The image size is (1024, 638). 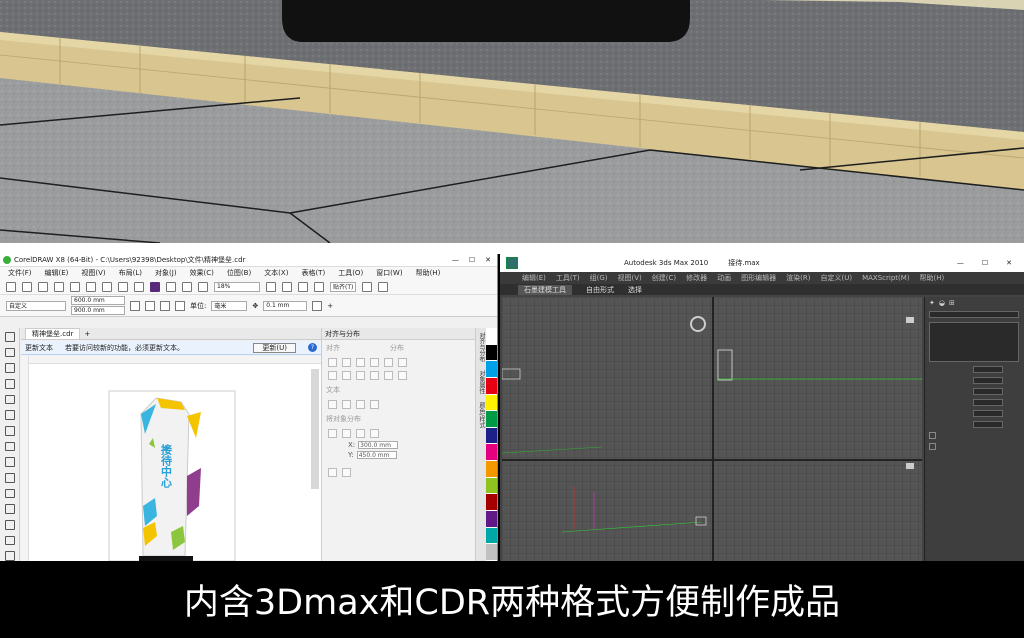 What do you see at coordinates (360, 375) in the screenshot?
I see `align-bottom-icon` at bounding box center [360, 375].